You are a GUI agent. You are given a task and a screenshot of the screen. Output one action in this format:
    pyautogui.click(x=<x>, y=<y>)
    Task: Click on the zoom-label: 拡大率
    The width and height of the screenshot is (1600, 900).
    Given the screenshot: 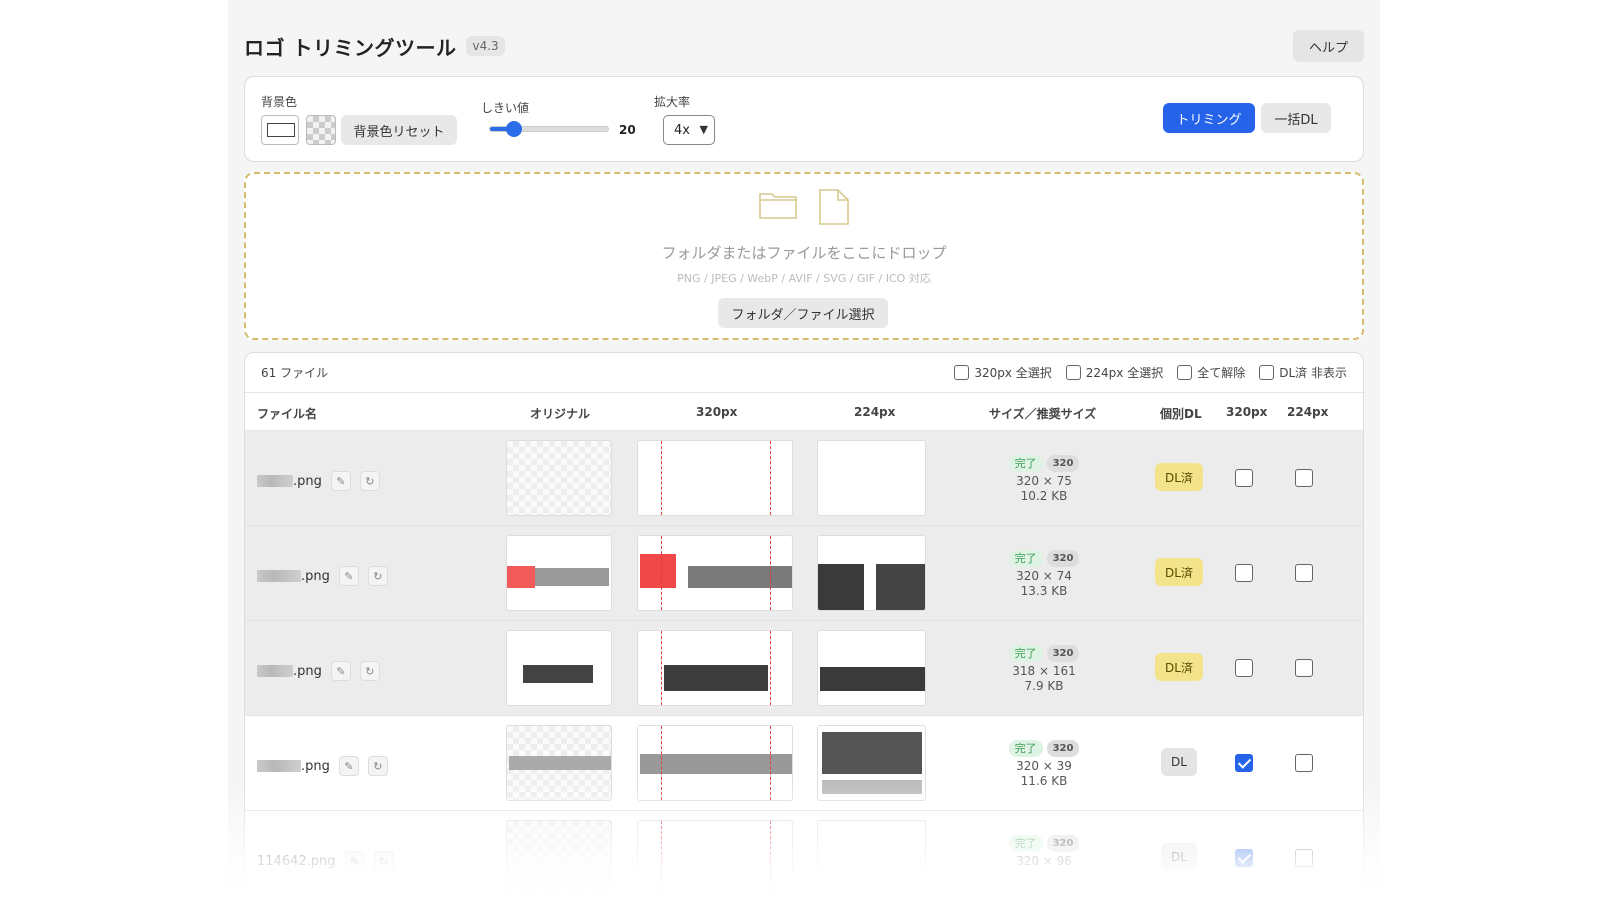 What is the action you would take?
    pyautogui.click(x=672, y=102)
    